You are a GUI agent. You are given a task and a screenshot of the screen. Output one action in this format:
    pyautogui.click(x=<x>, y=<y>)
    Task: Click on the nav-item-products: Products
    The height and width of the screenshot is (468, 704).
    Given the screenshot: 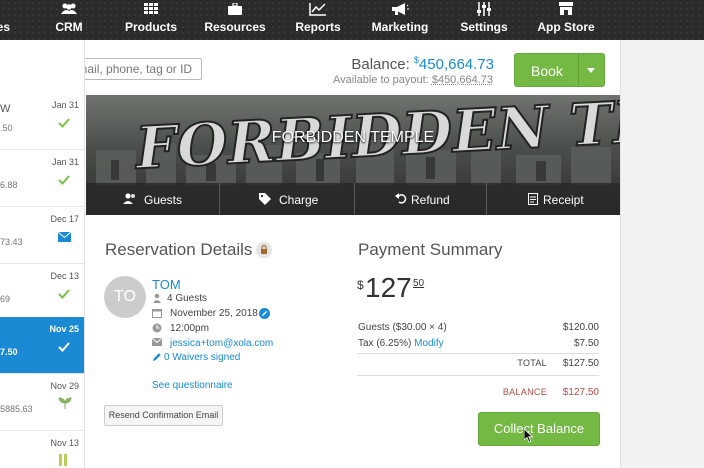 What is the action you would take?
    pyautogui.click(x=151, y=20)
    